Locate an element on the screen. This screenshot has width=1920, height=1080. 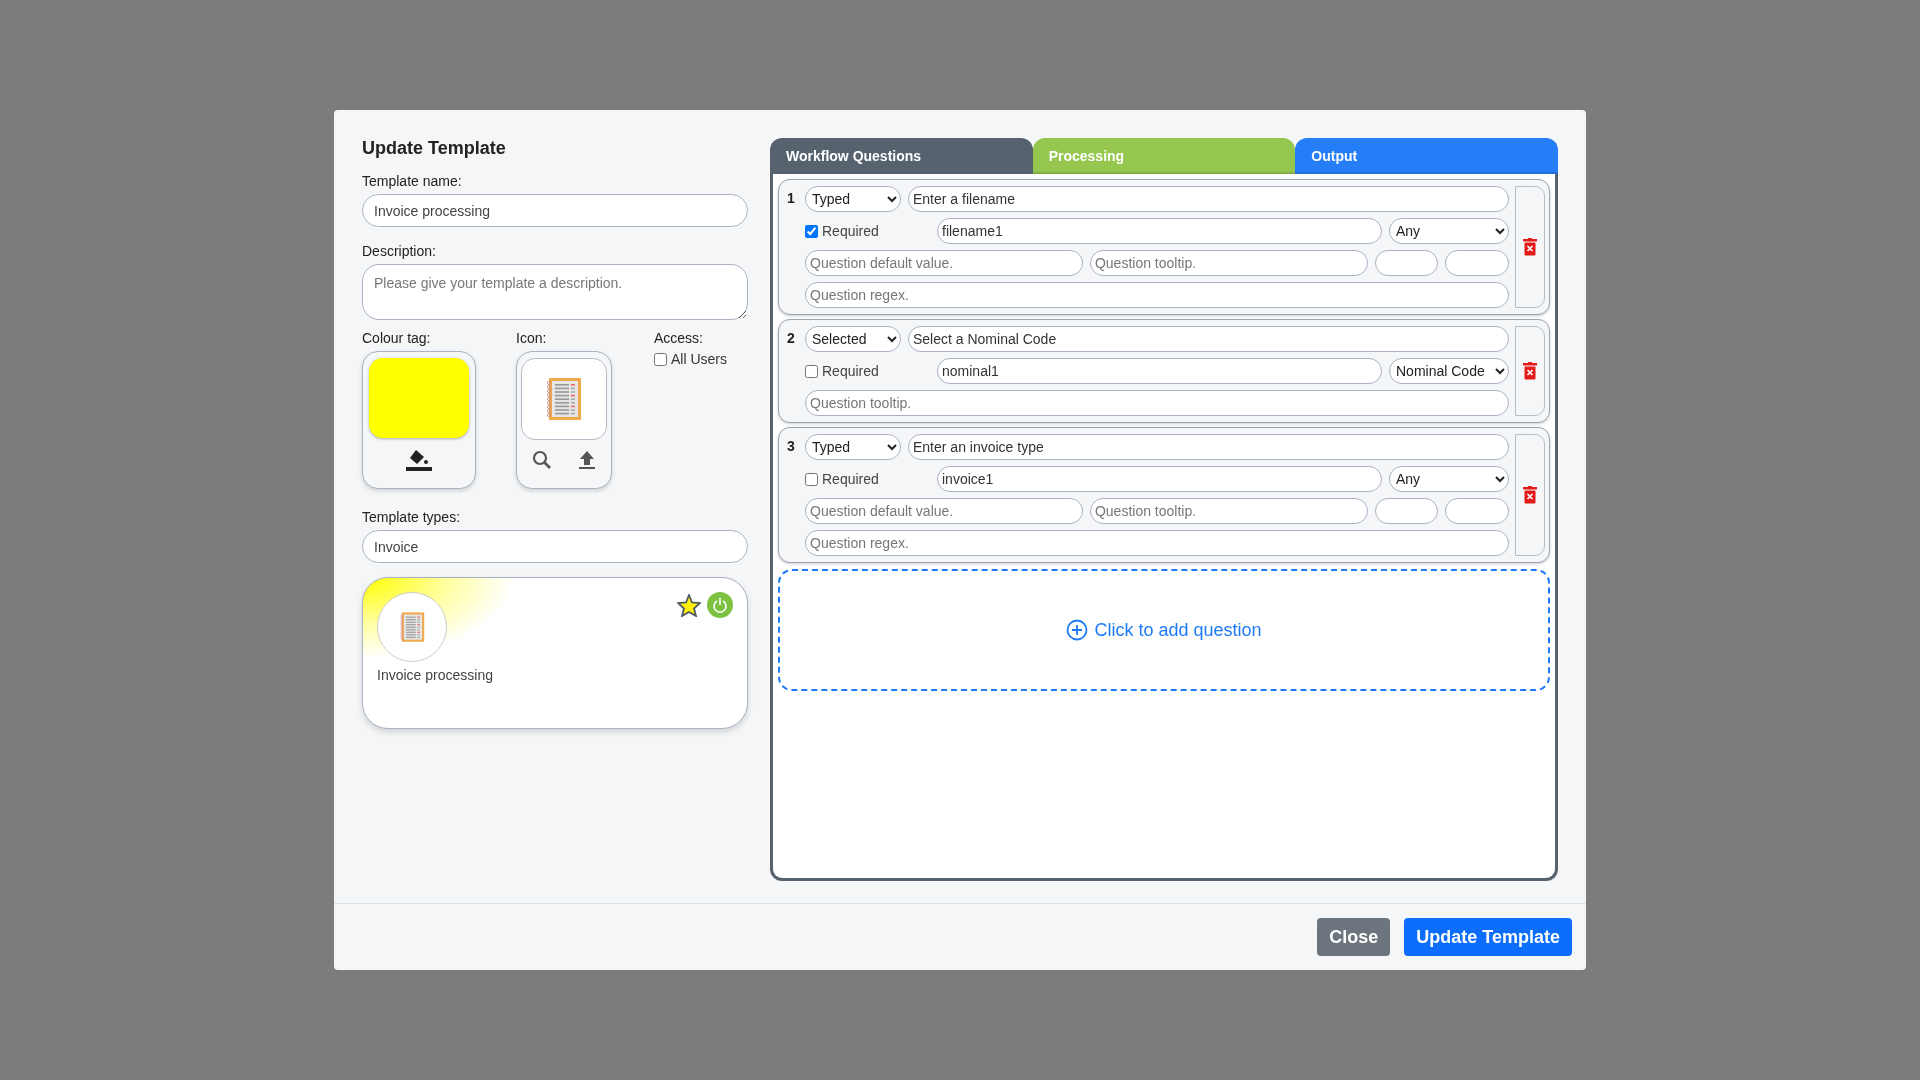
field-label: Icon: is located at coordinates (532, 338).